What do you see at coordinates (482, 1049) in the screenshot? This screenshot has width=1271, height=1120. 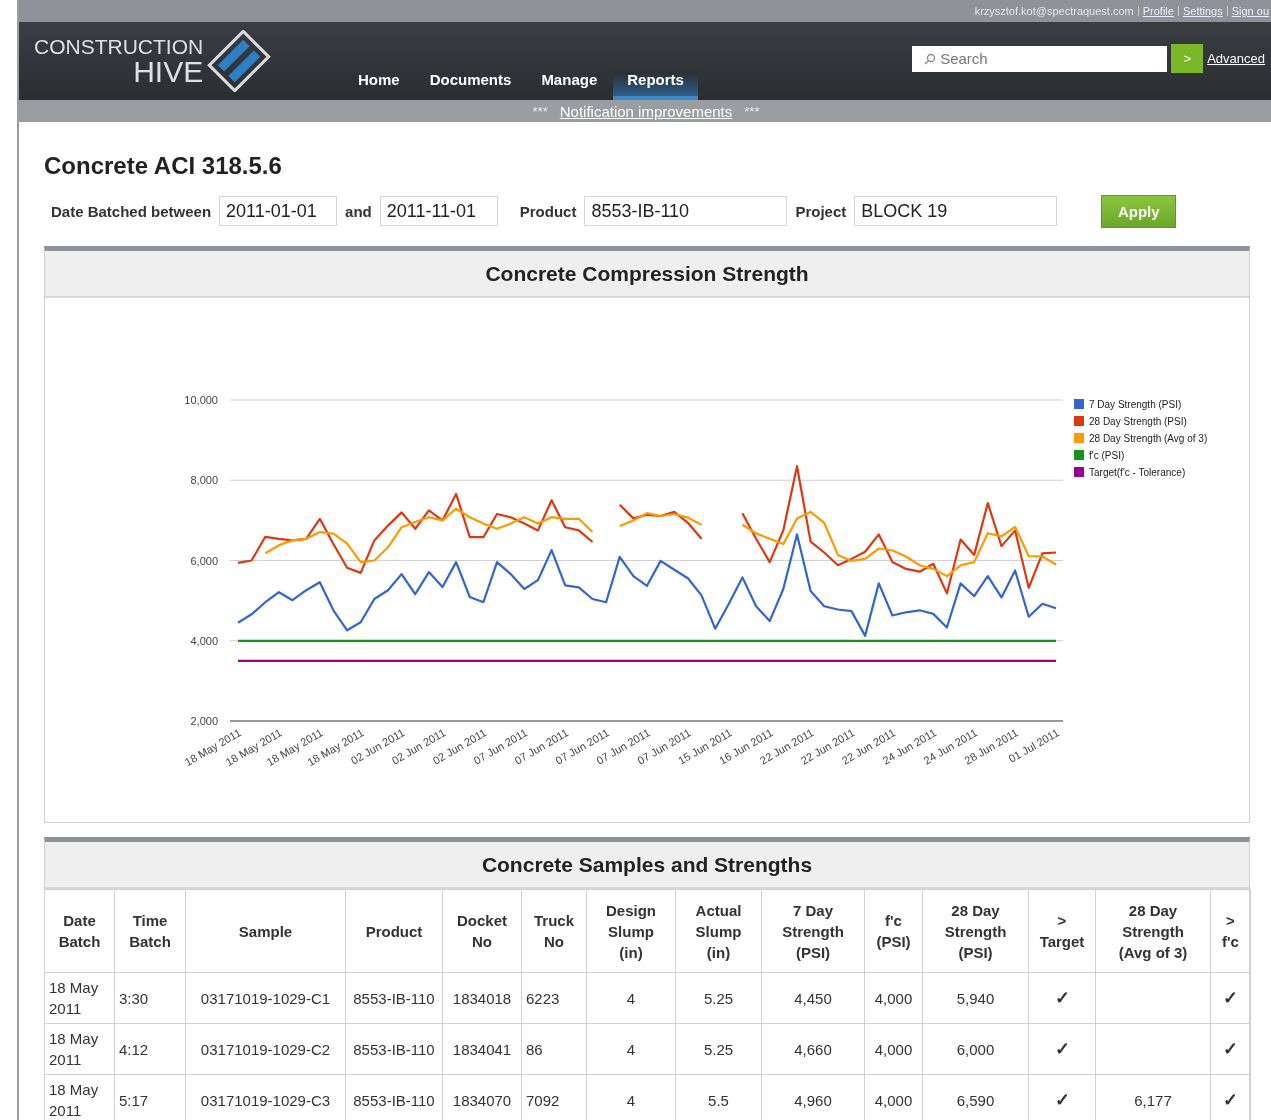 I see `table-cell: 1834041` at bounding box center [482, 1049].